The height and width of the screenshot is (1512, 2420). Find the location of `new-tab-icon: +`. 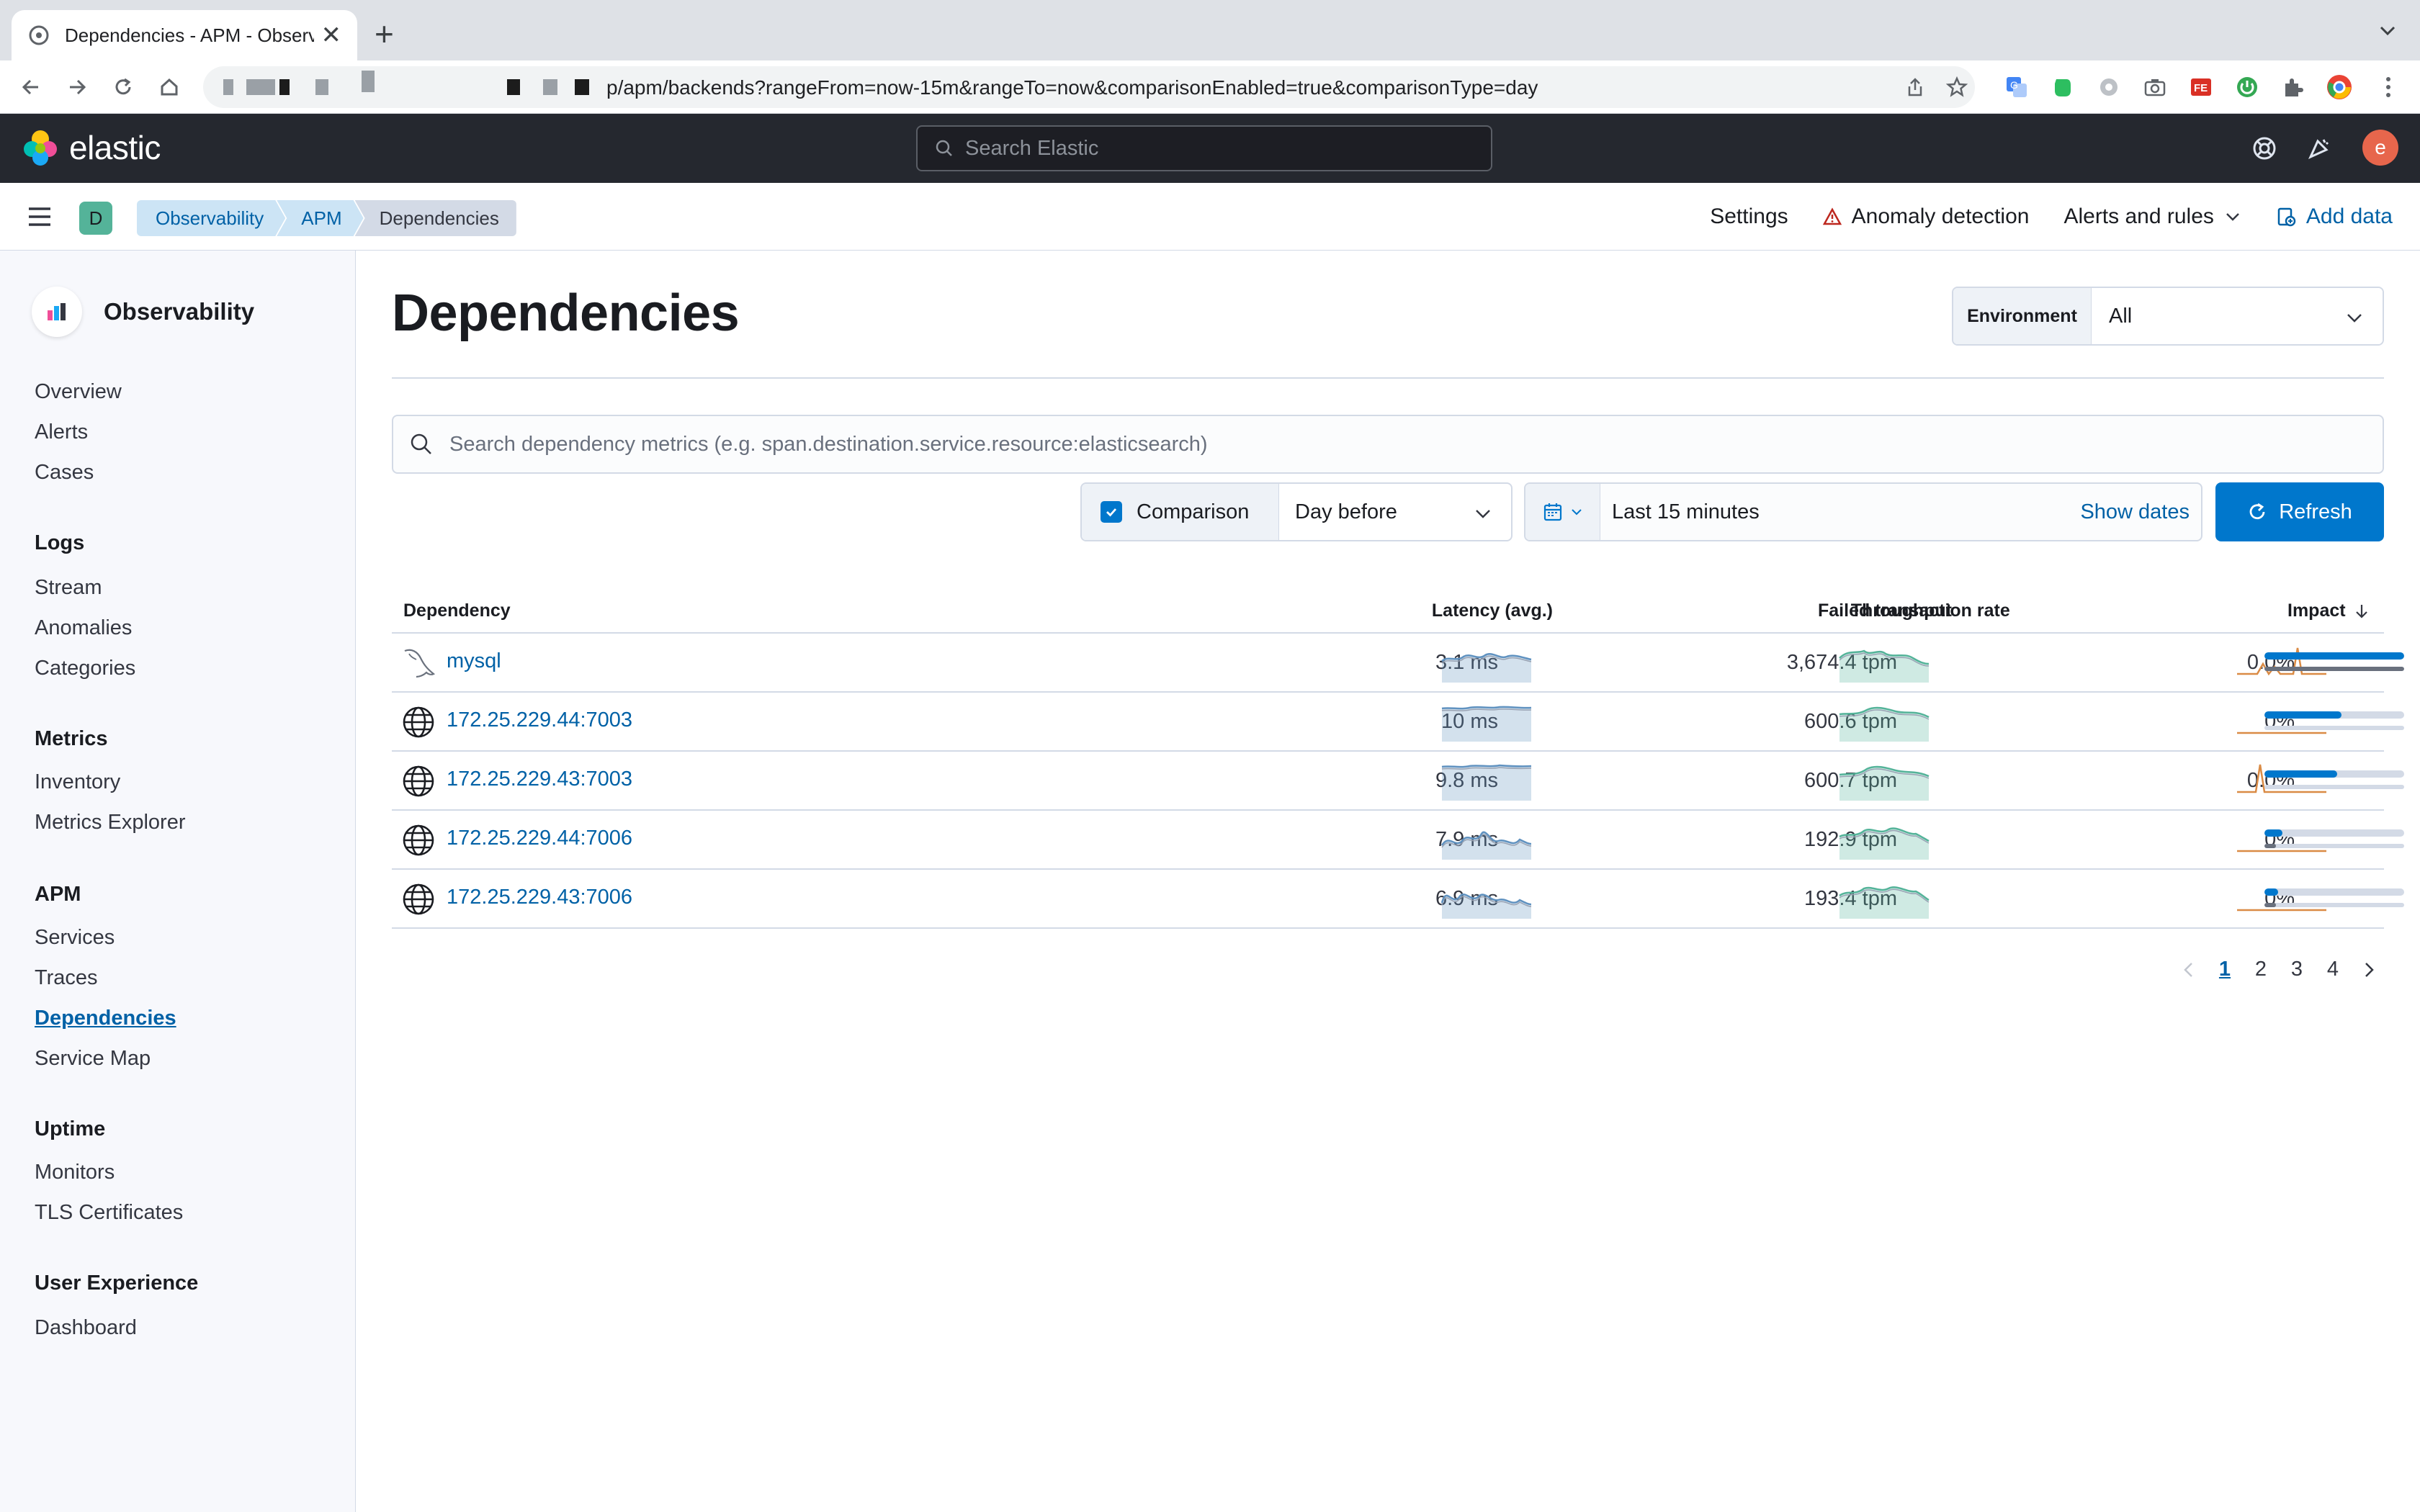

new-tab-icon: + is located at coordinates (384, 34).